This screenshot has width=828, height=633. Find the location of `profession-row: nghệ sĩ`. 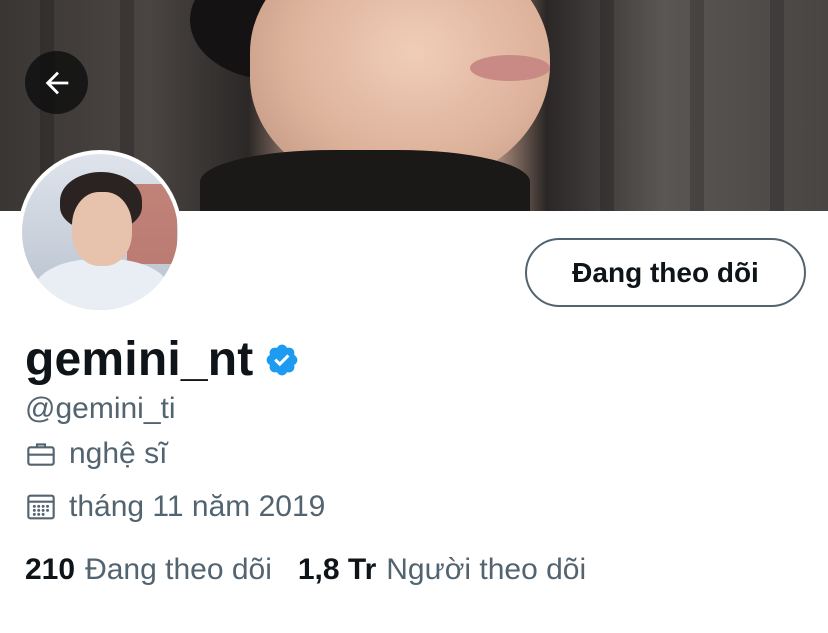

profession-row: nghệ sĩ is located at coordinates (96, 454).